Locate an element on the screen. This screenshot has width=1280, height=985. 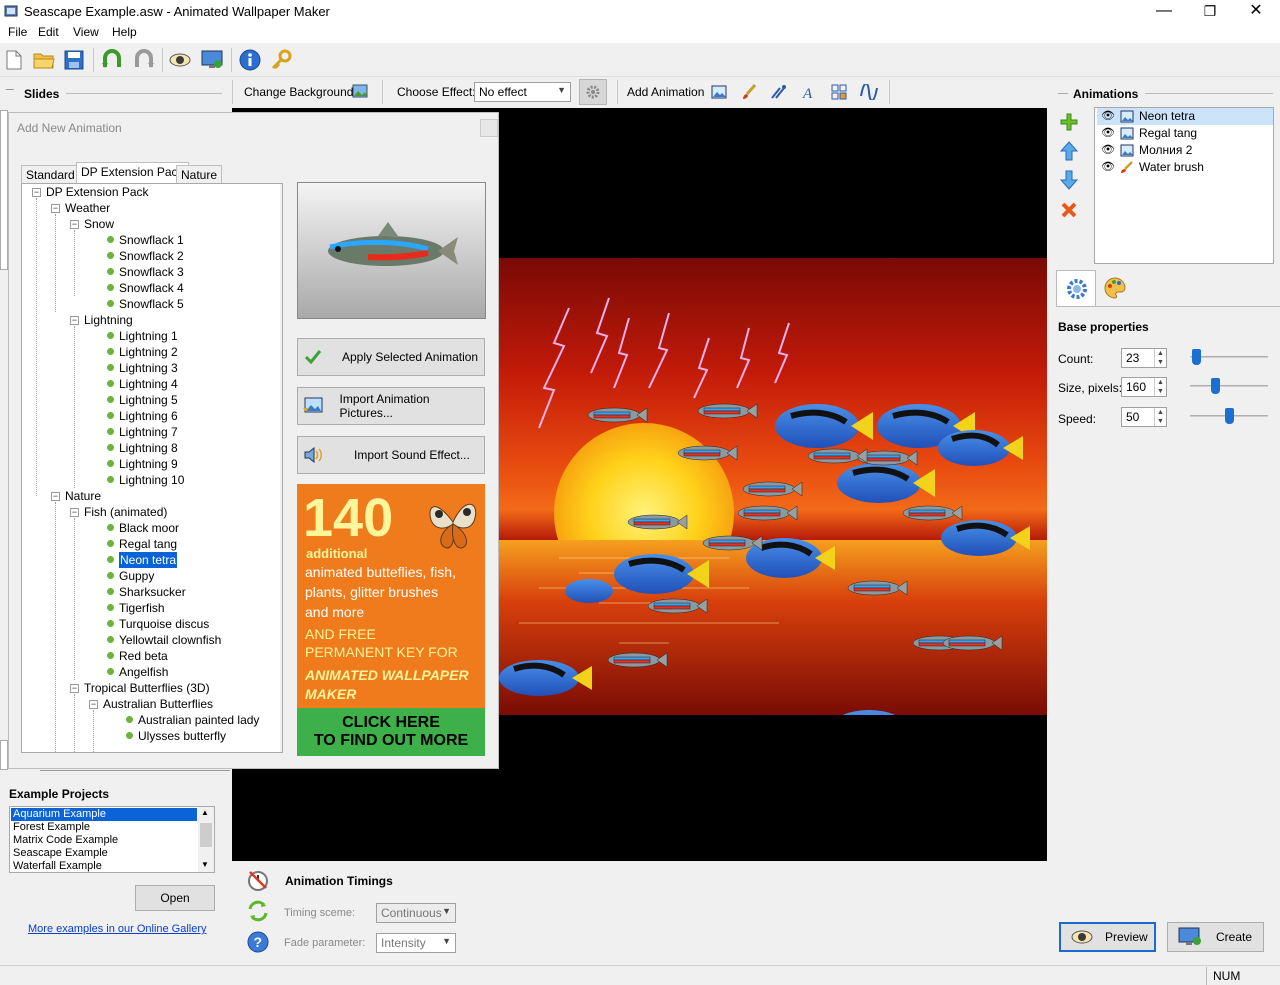
minimize-button: — is located at coordinates (1164, 12).